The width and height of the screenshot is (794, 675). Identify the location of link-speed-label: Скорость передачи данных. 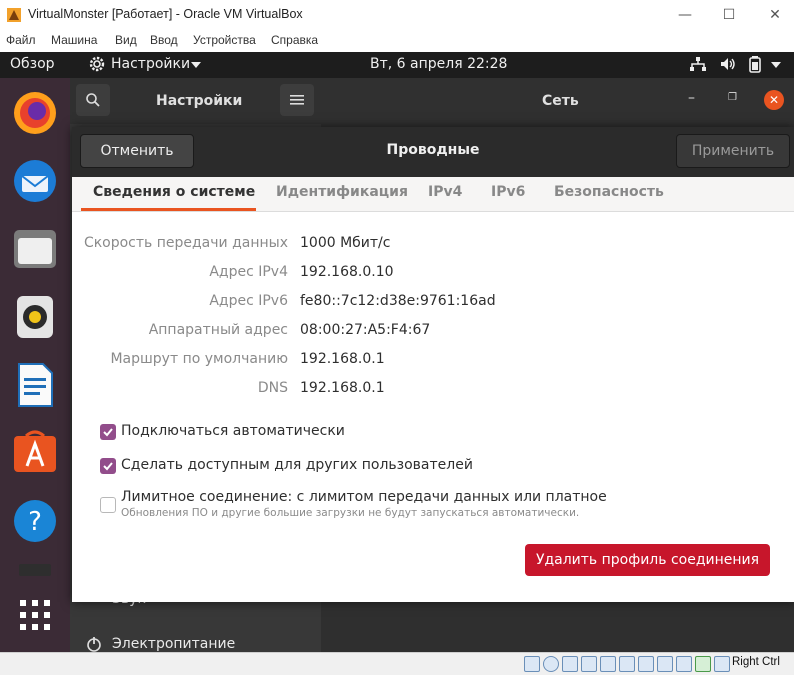
(185, 243).